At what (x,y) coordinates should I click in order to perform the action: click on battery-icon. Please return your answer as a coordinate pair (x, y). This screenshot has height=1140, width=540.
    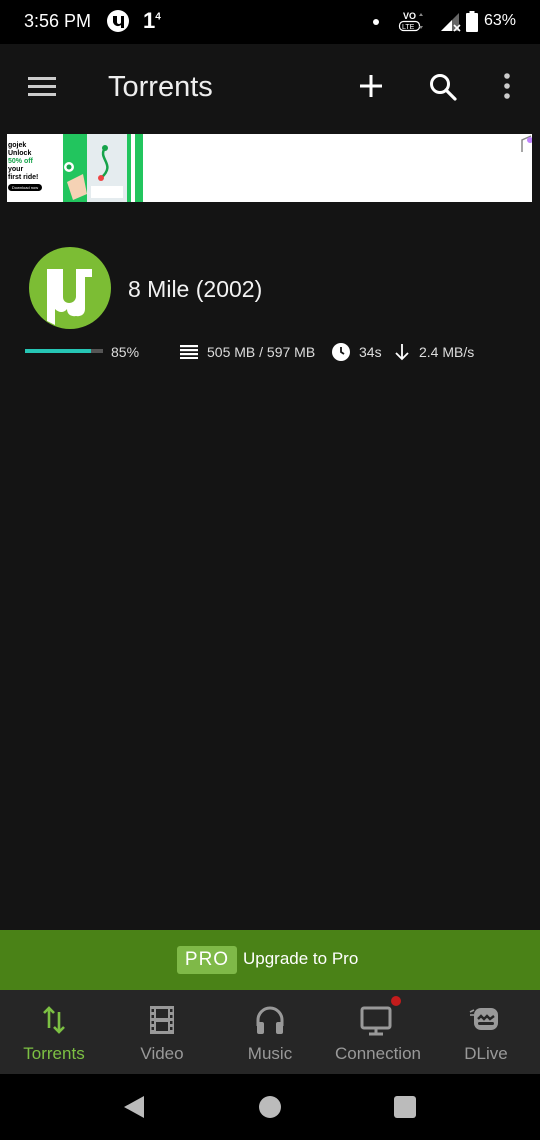
    Looking at the image, I should click on (472, 21).